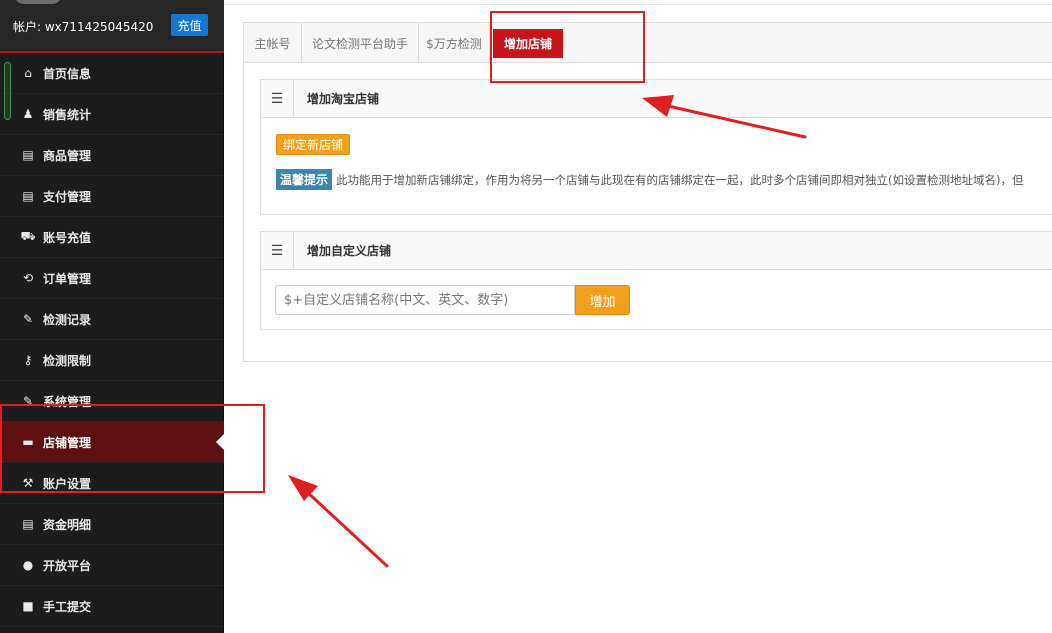  What do you see at coordinates (656, 98) in the screenshot?
I see `box-header: ☰ 增加淘宝店铺` at bounding box center [656, 98].